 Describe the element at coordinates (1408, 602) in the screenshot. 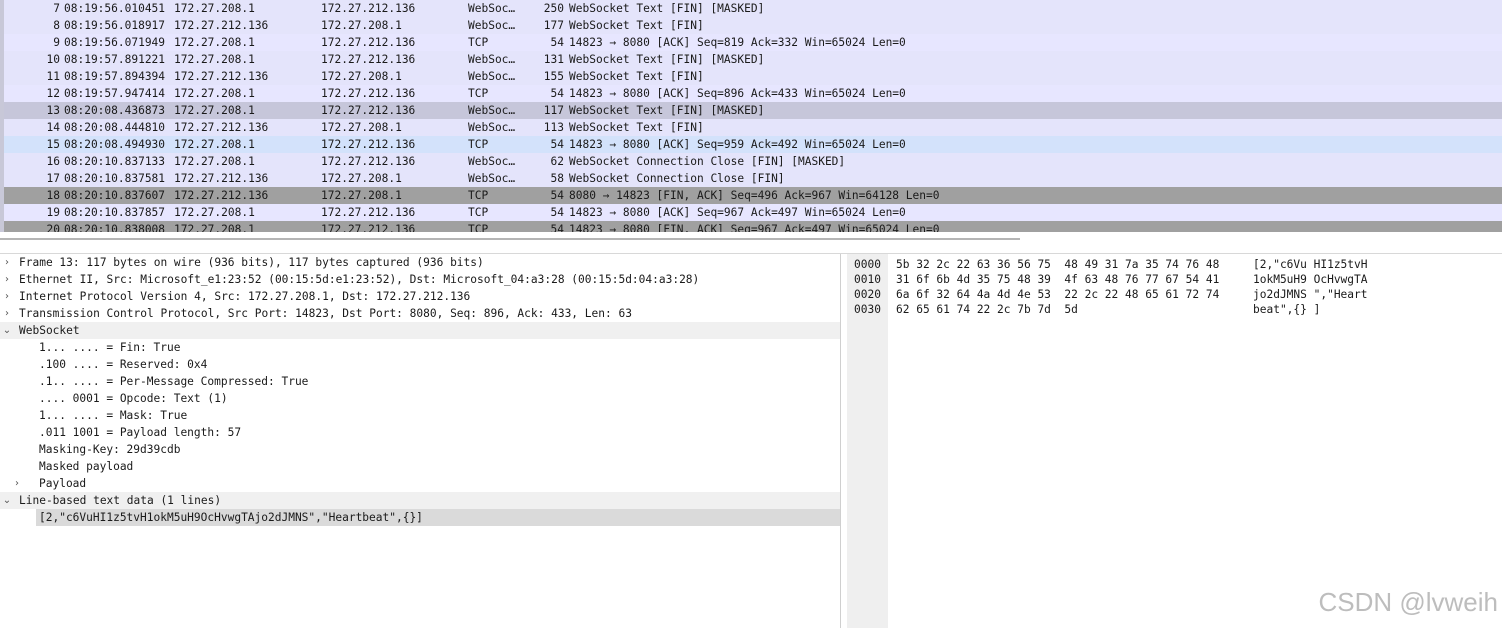

I see `watermark: CSDN @lvweih` at that location.